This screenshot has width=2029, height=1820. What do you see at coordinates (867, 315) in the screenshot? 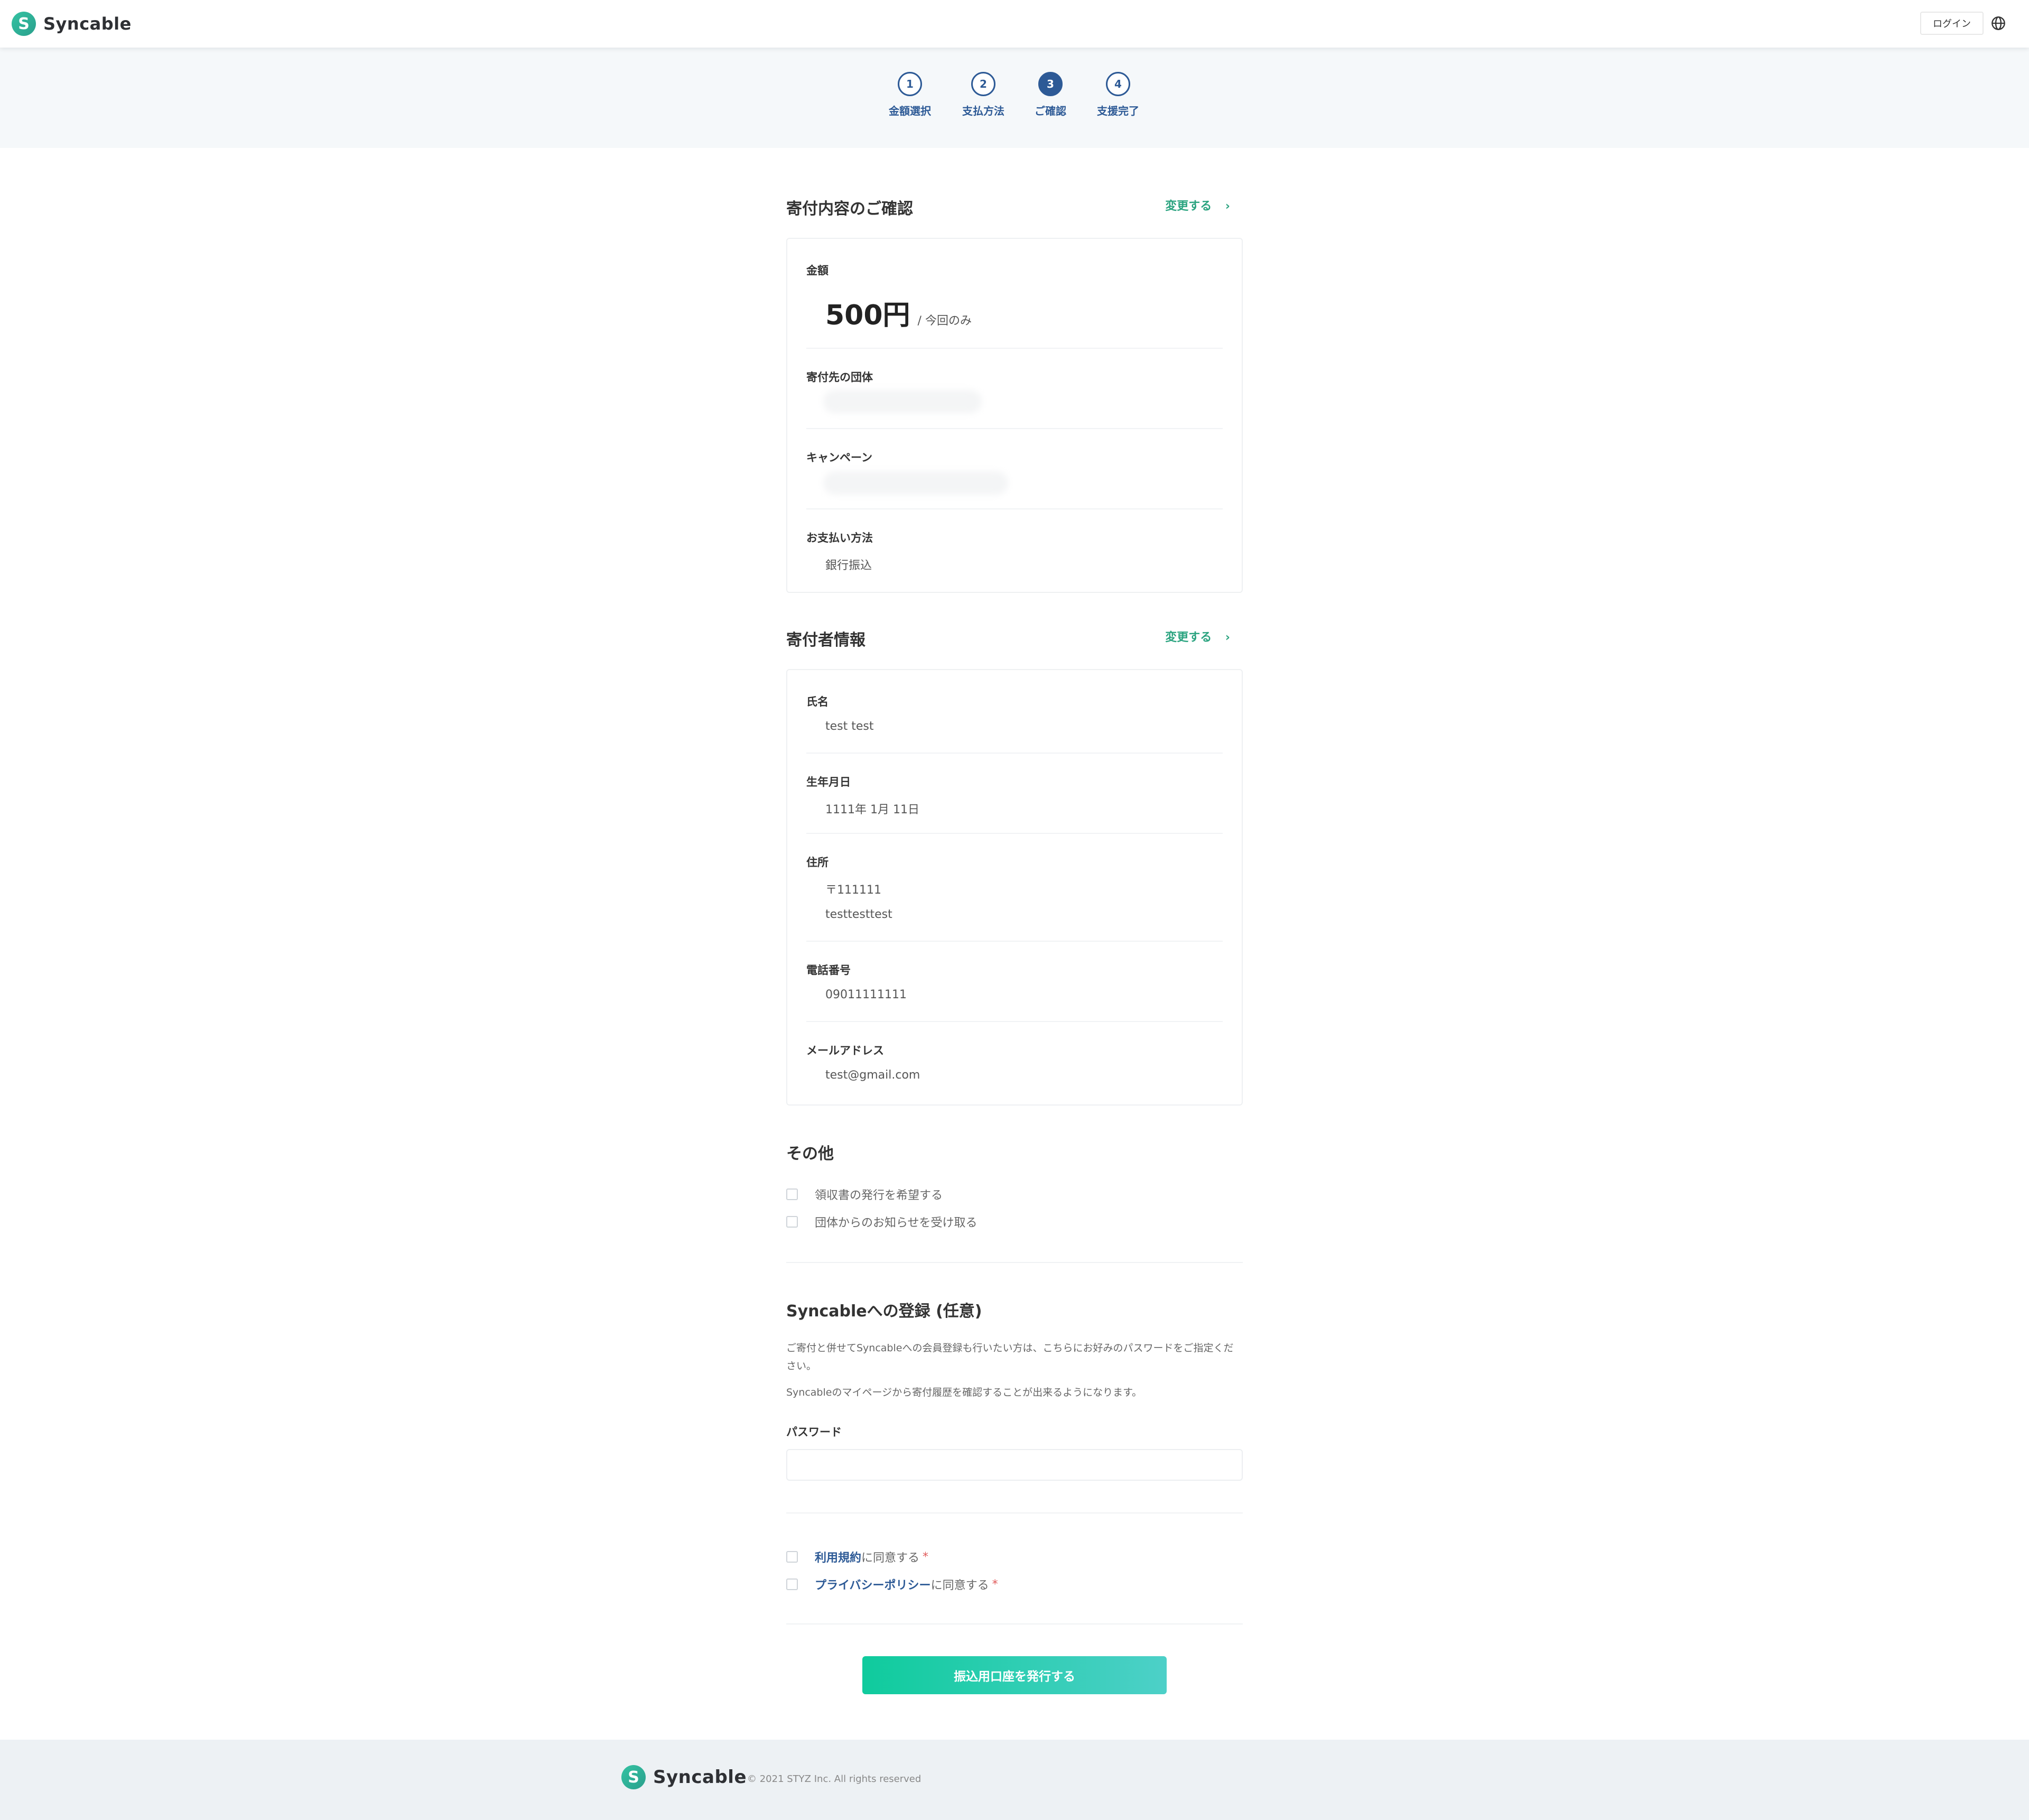
I see `amount-value: 500円` at bounding box center [867, 315].